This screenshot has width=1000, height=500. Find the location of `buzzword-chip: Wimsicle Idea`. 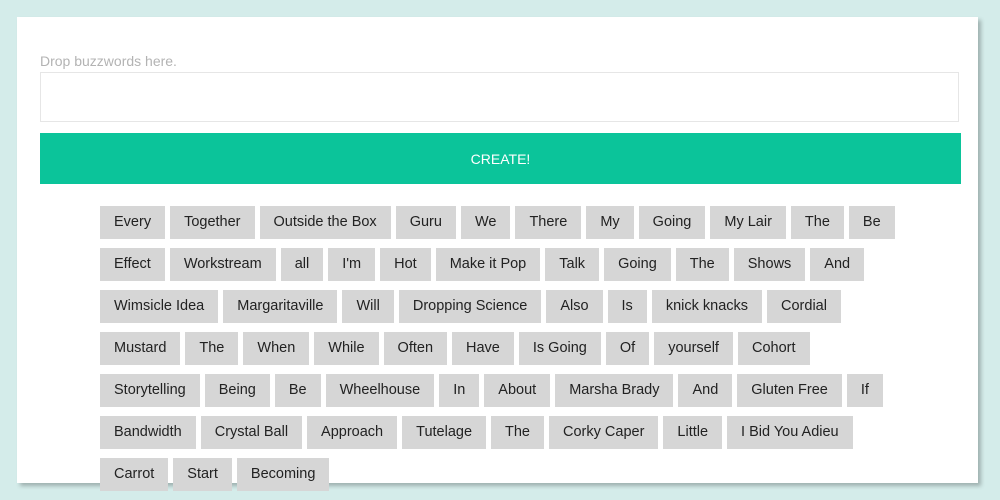

buzzword-chip: Wimsicle Idea is located at coordinates (159, 306).